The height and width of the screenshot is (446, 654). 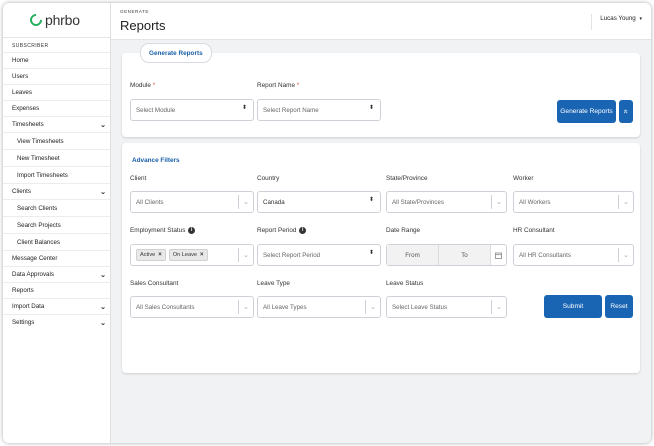 What do you see at coordinates (38, 242) in the screenshot?
I see `sidebar-item-label: Client Balances` at bounding box center [38, 242].